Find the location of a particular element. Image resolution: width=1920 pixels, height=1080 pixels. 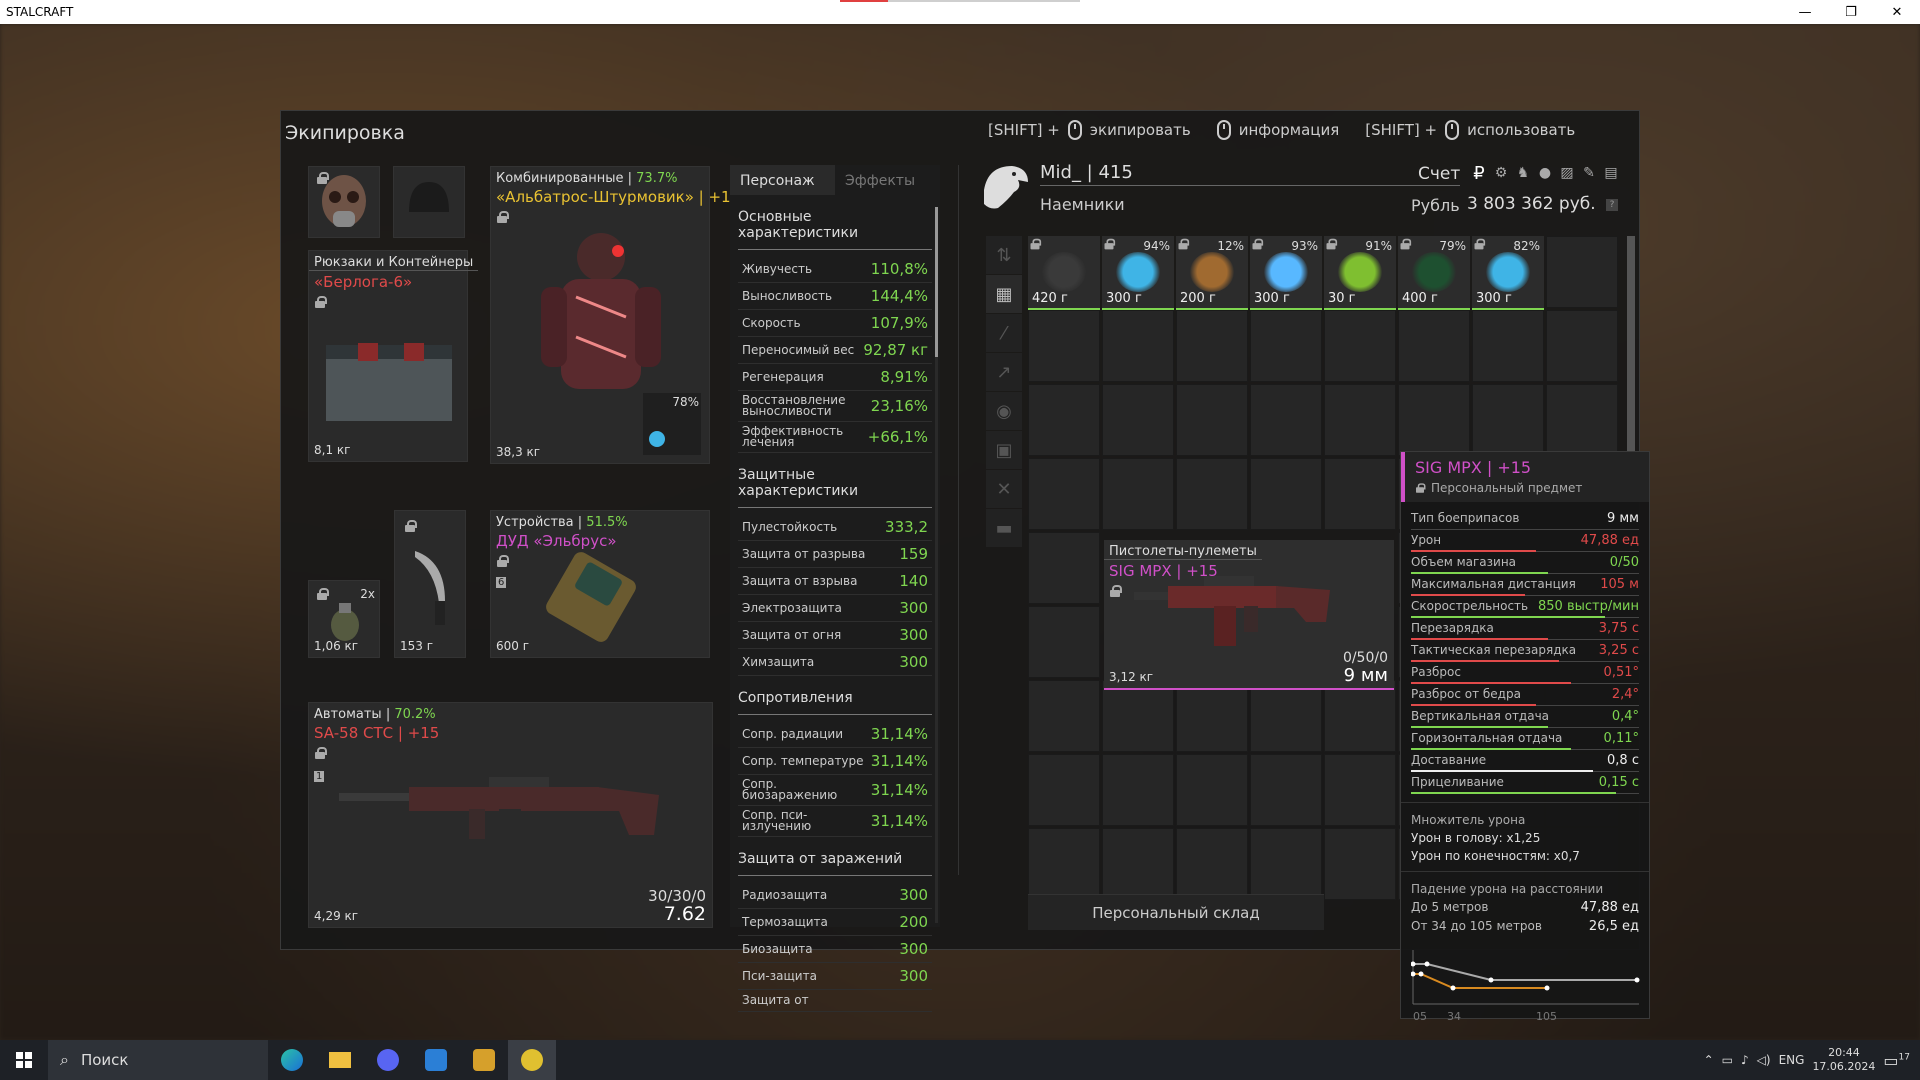

inventory-item: 94% 300 г is located at coordinates (1138, 273).